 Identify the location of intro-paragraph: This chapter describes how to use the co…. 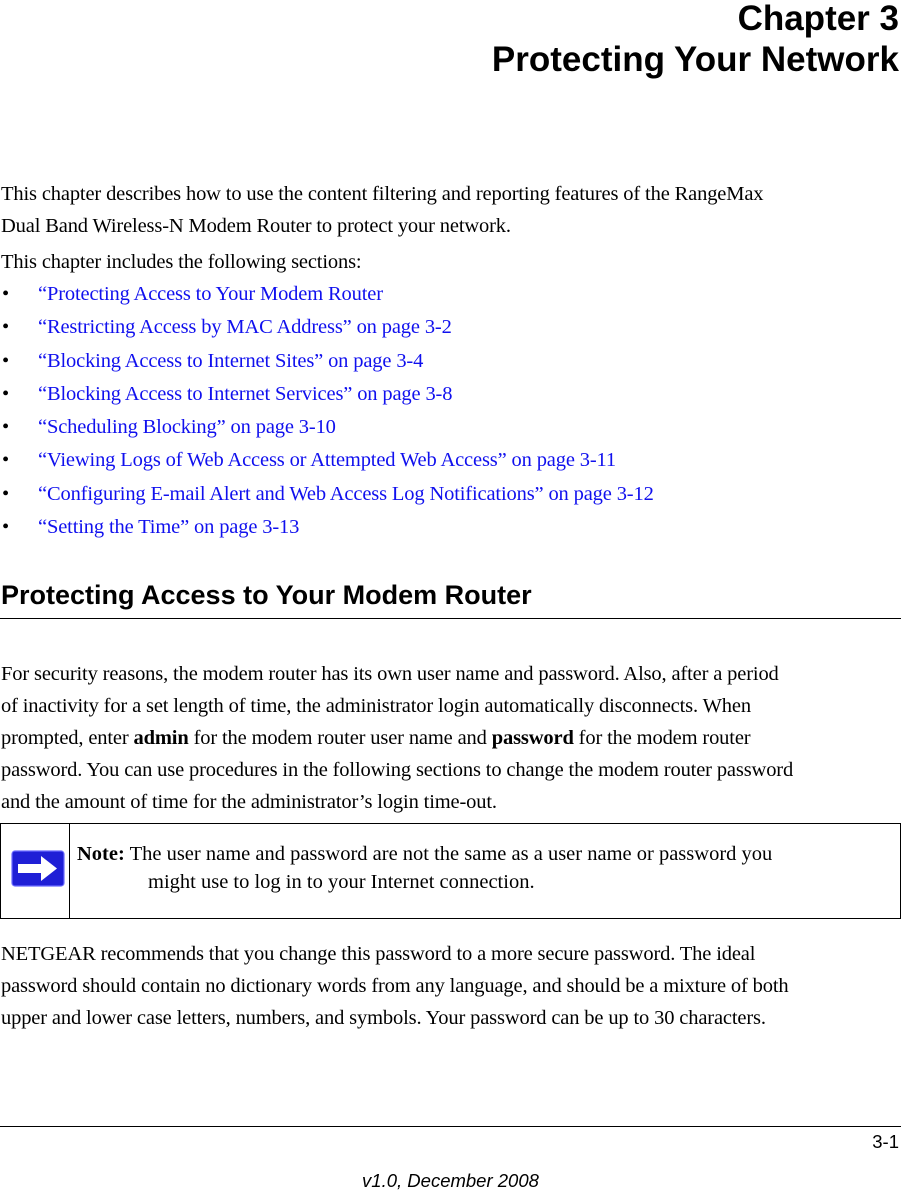
(451, 210).